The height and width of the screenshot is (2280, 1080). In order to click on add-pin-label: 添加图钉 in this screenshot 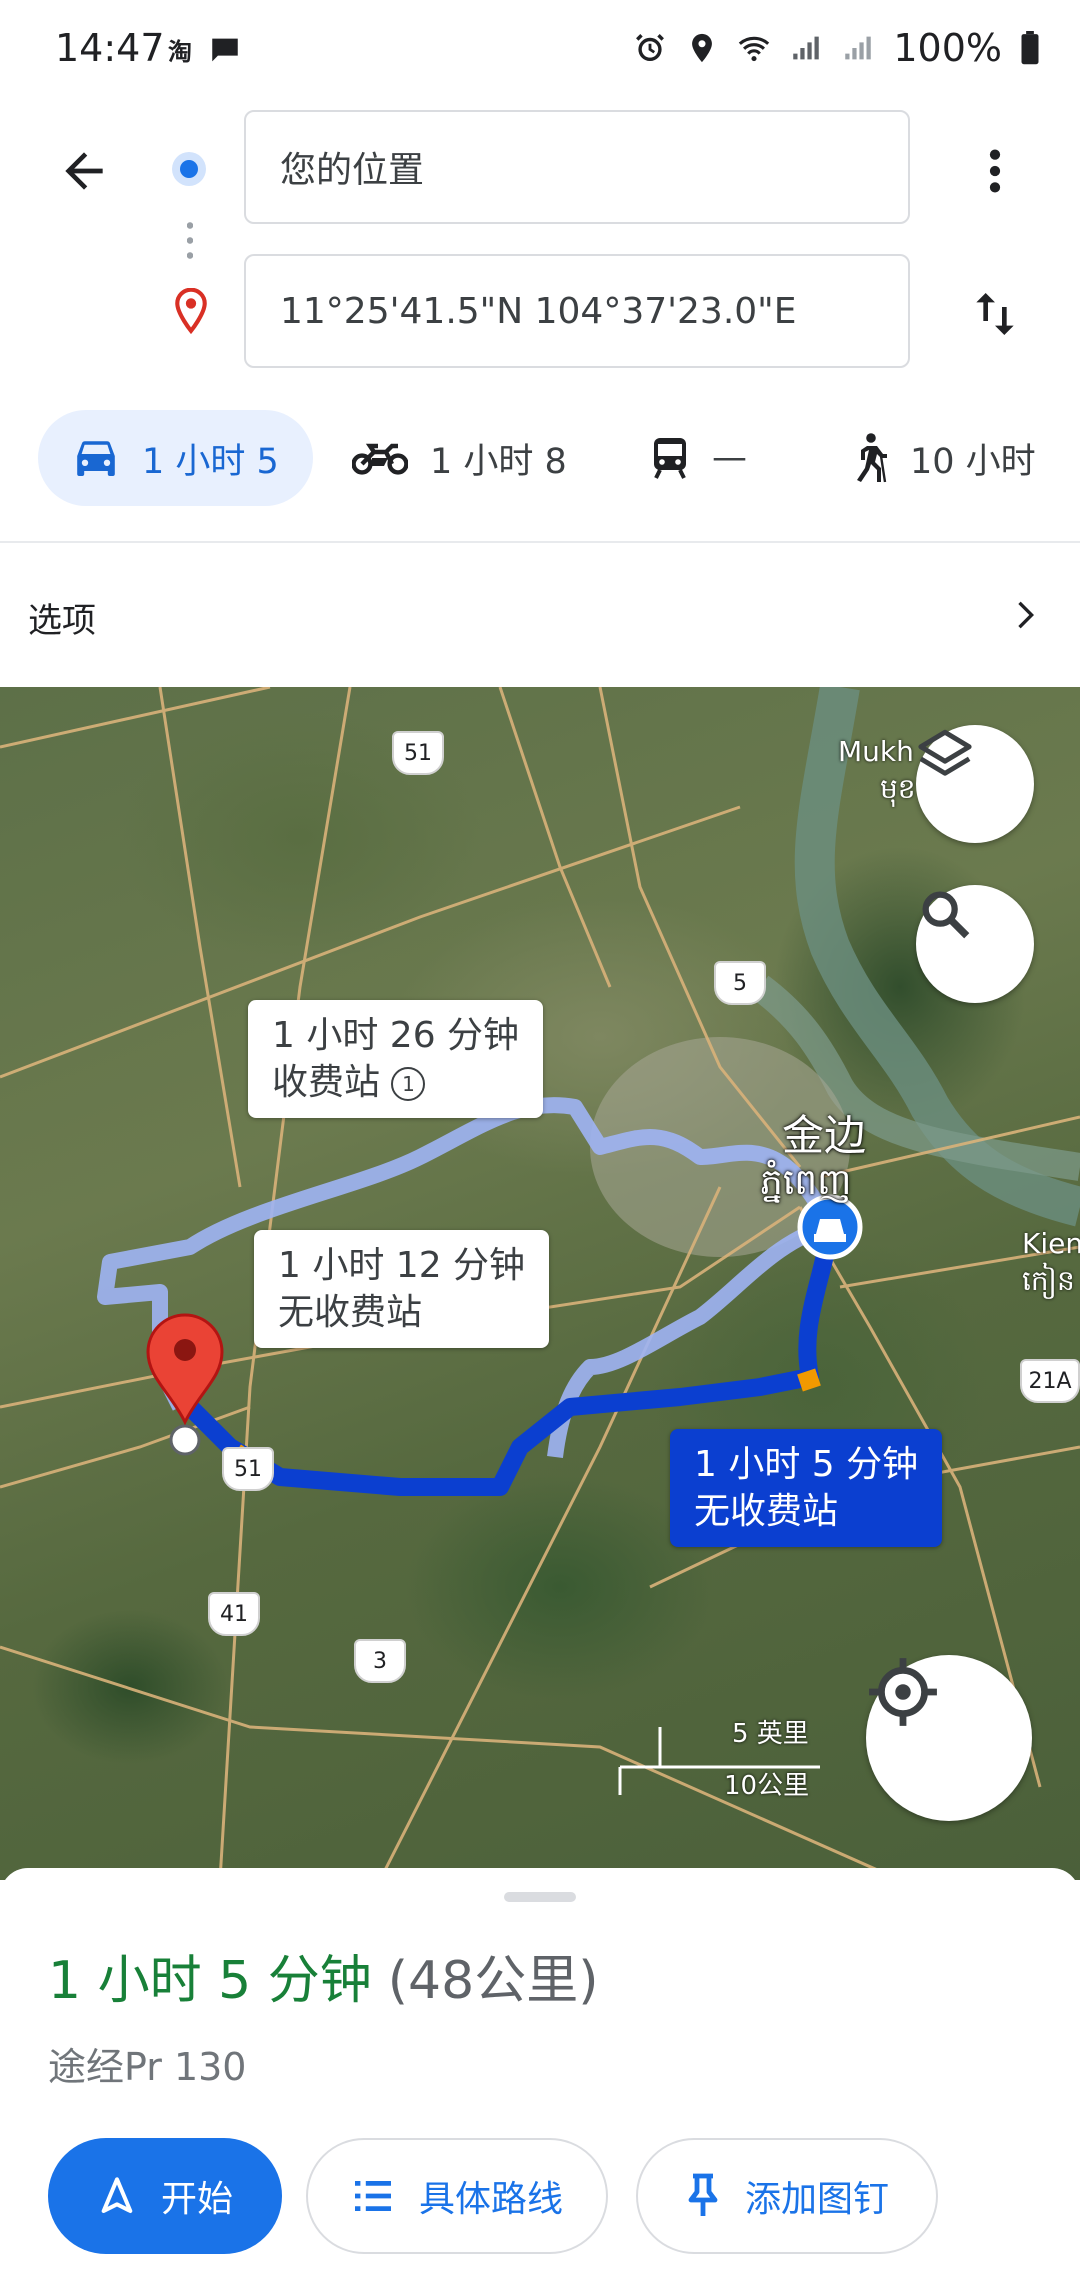, I will do `click(816, 2199)`.